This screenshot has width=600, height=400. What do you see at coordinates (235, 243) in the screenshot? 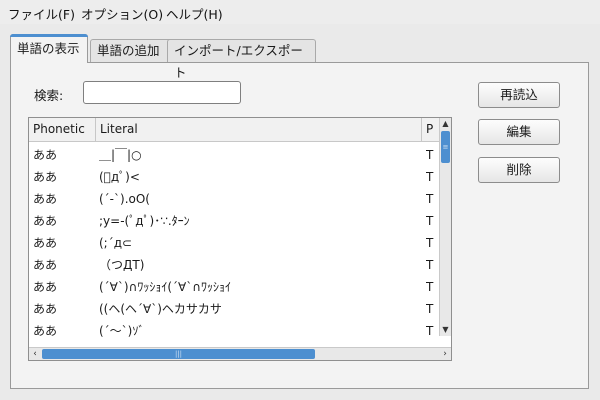
I see `table-row: ああ (;´д⊂ T` at bounding box center [235, 243].